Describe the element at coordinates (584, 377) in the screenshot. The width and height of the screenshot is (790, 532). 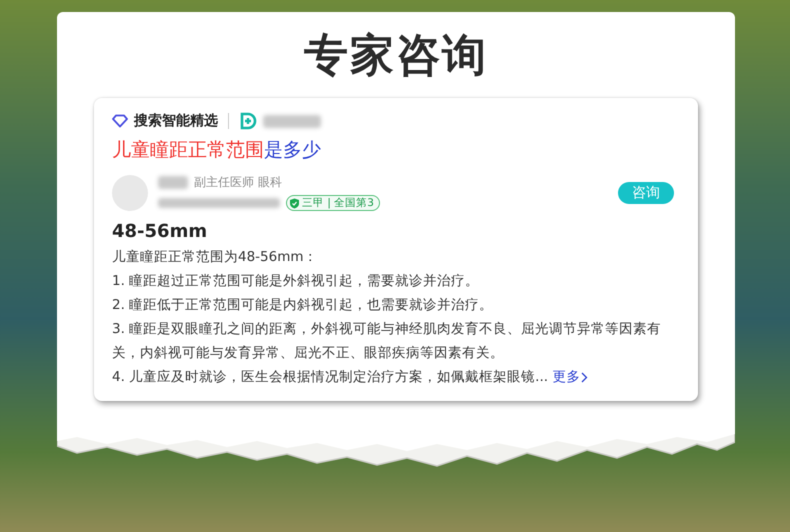
I see `chevron-icon` at that location.